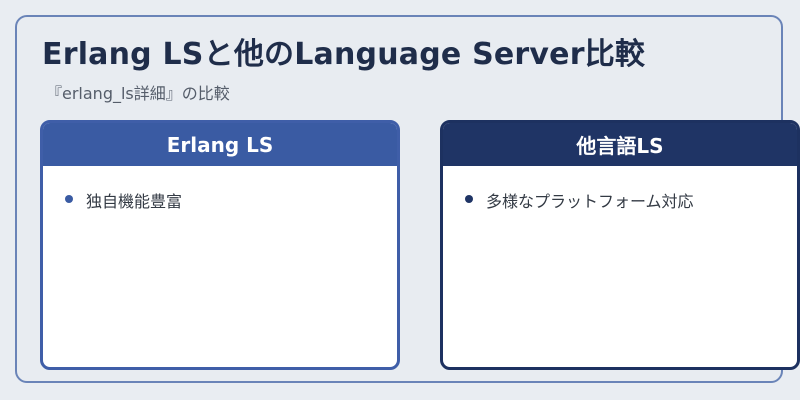  I want to click on list-item: 多様なプラットフォーム対応, so click(631, 200).